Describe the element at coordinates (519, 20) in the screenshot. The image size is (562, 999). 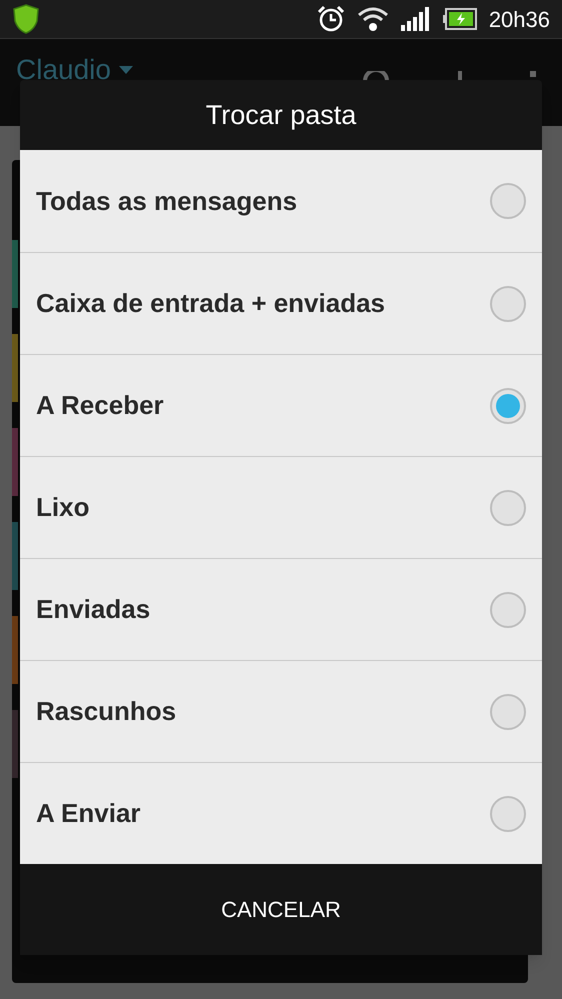
I see `clock: 20h36` at that location.